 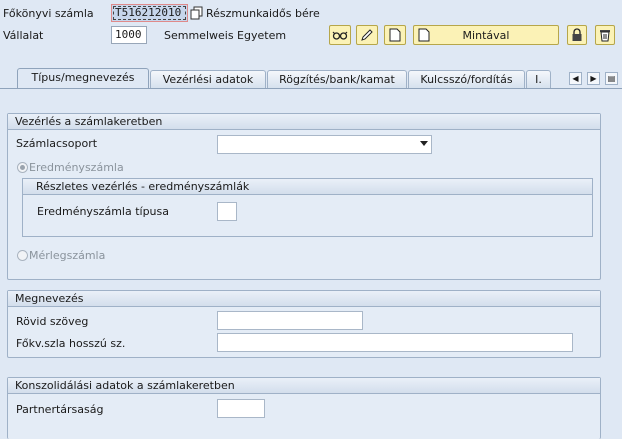 I want to click on partner-company-field, so click(x=241, y=408).